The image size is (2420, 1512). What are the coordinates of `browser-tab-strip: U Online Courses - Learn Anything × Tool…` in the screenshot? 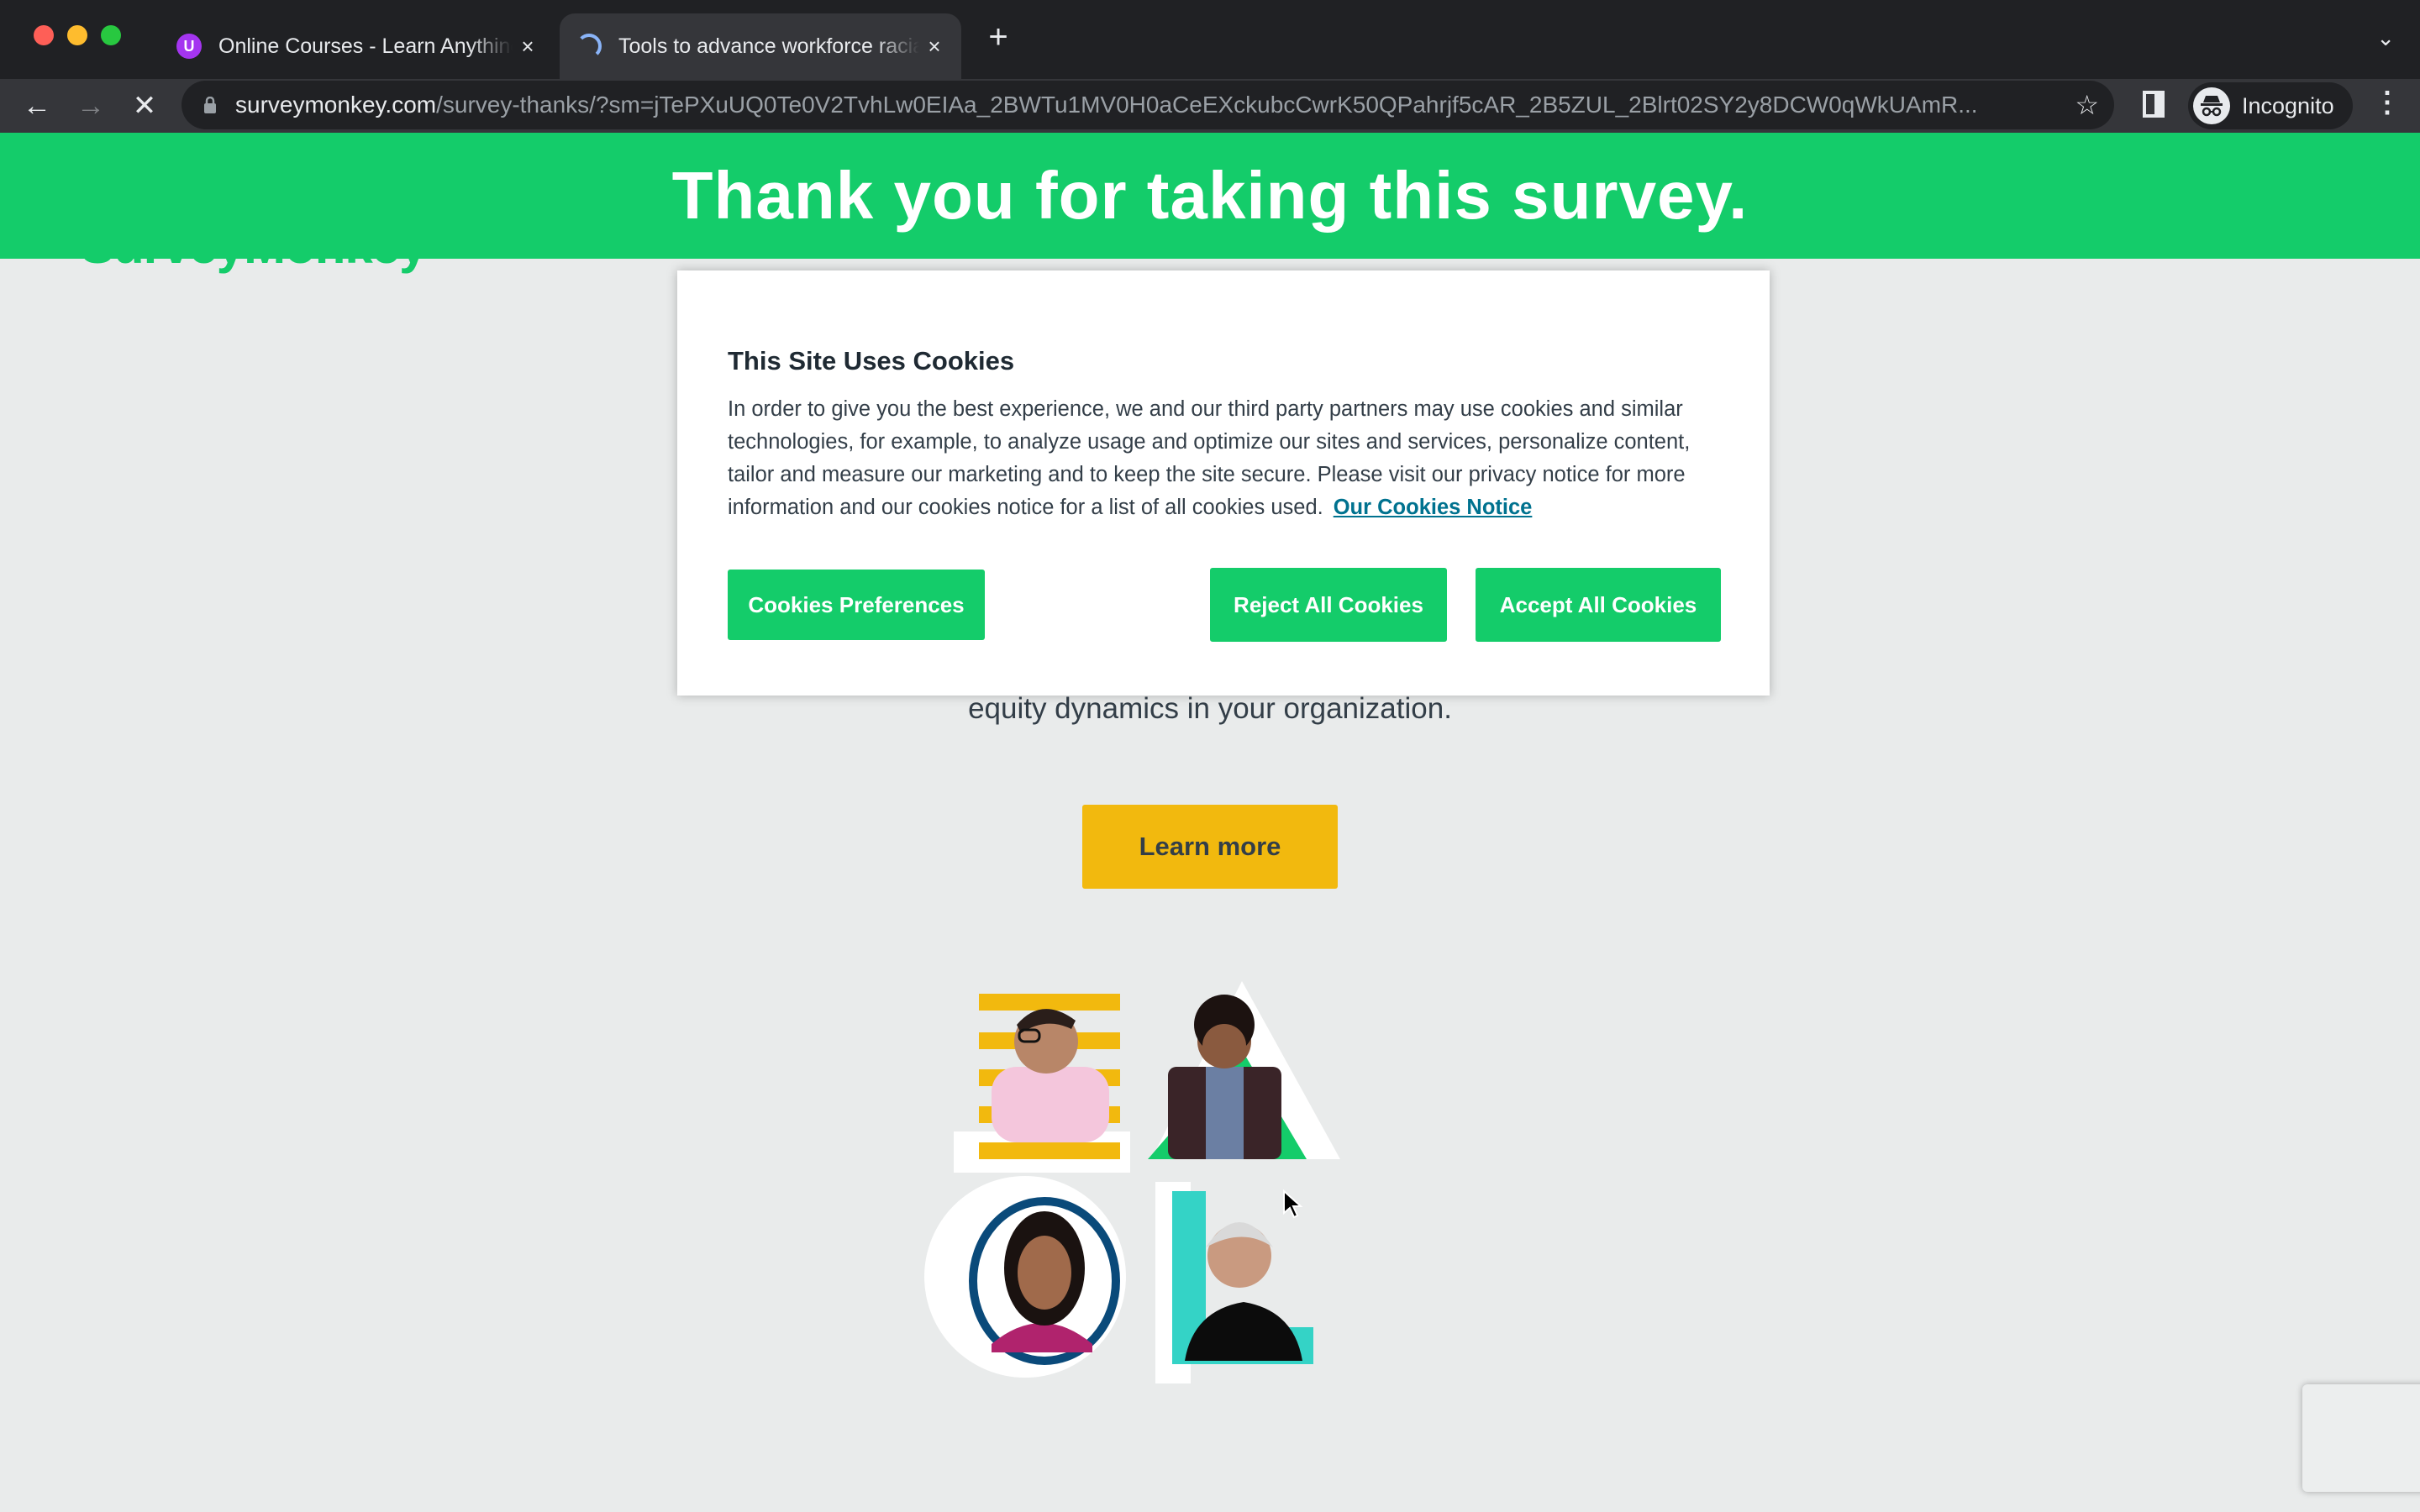 It's located at (1210, 39).